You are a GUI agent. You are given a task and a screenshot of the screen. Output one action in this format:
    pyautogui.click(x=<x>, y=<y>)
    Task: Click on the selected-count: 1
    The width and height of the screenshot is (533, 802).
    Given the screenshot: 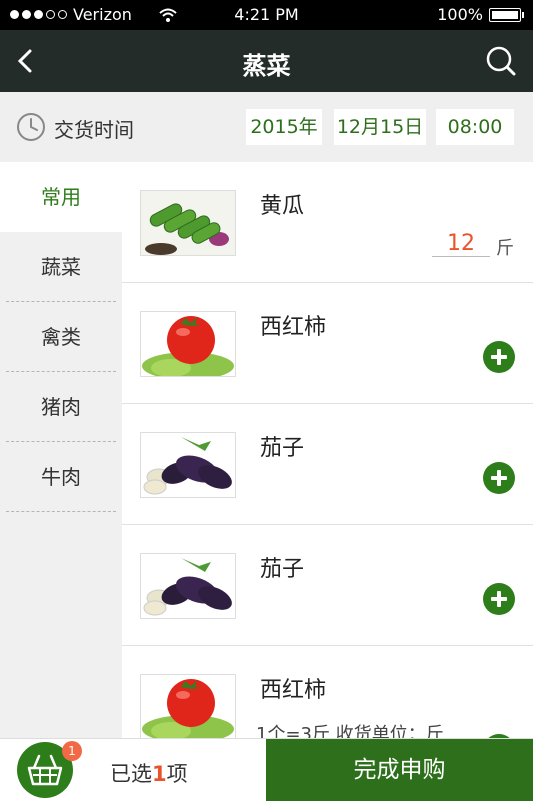 What is the action you would take?
    pyautogui.click(x=159, y=774)
    